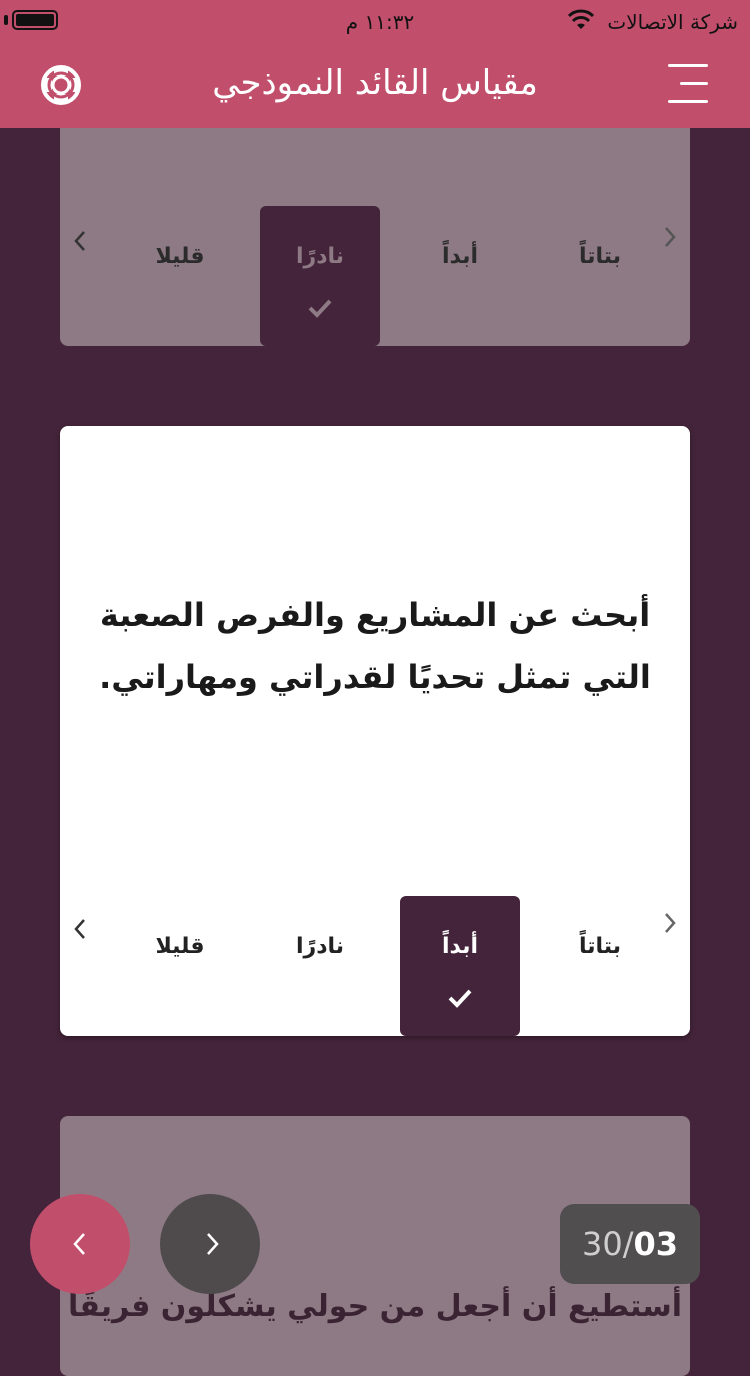  What do you see at coordinates (375, 83) in the screenshot?
I see `page-title: مقياس القائد النموذجي` at bounding box center [375, 83].